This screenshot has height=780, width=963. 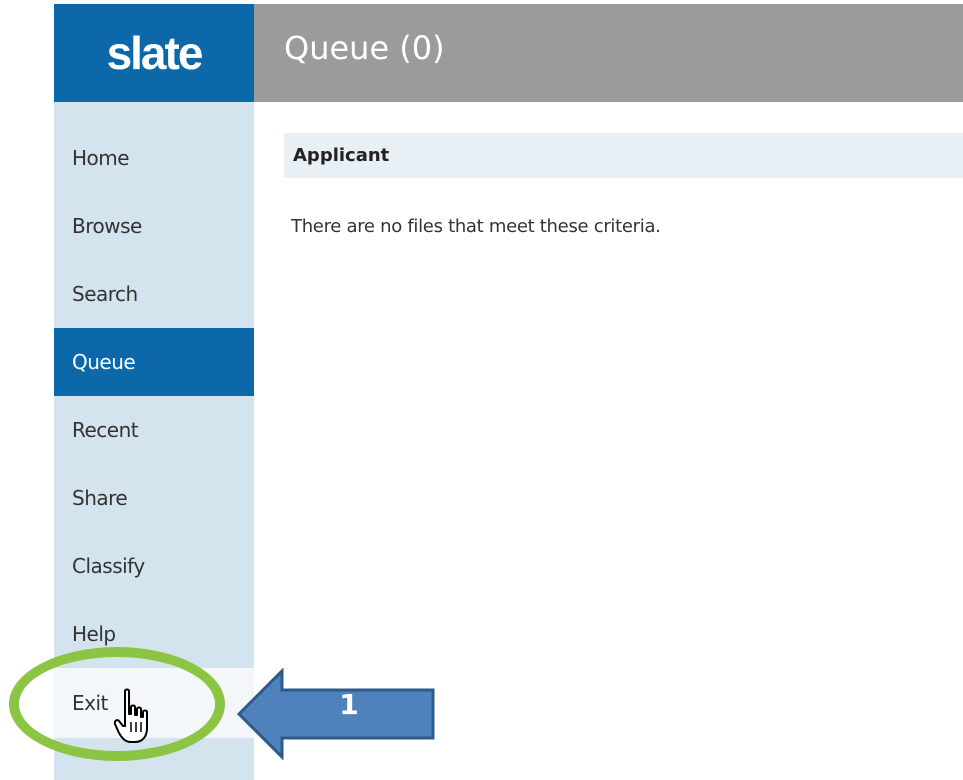 What do you see at coordinates (105, 430) in the screenshot?
I see `sidebar-item-label: Recent` at bounding box center [105, 430].